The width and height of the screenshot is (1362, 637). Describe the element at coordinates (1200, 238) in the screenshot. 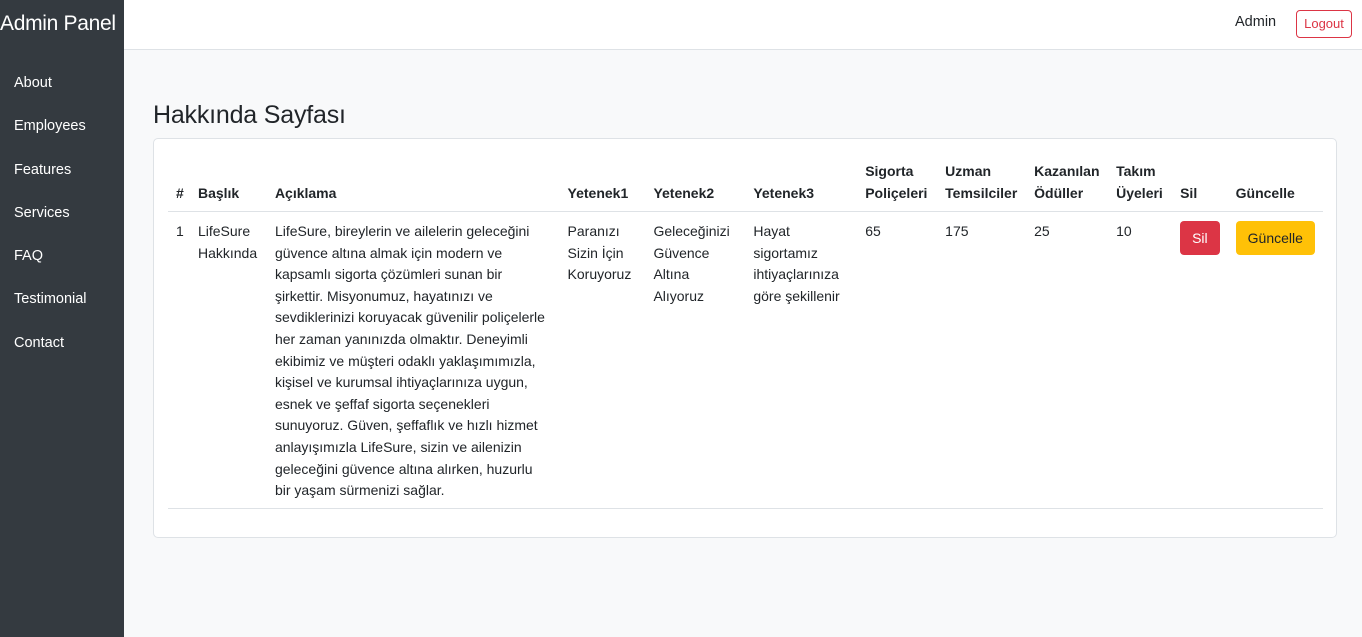

I see `delete-button: Sil` at that location.